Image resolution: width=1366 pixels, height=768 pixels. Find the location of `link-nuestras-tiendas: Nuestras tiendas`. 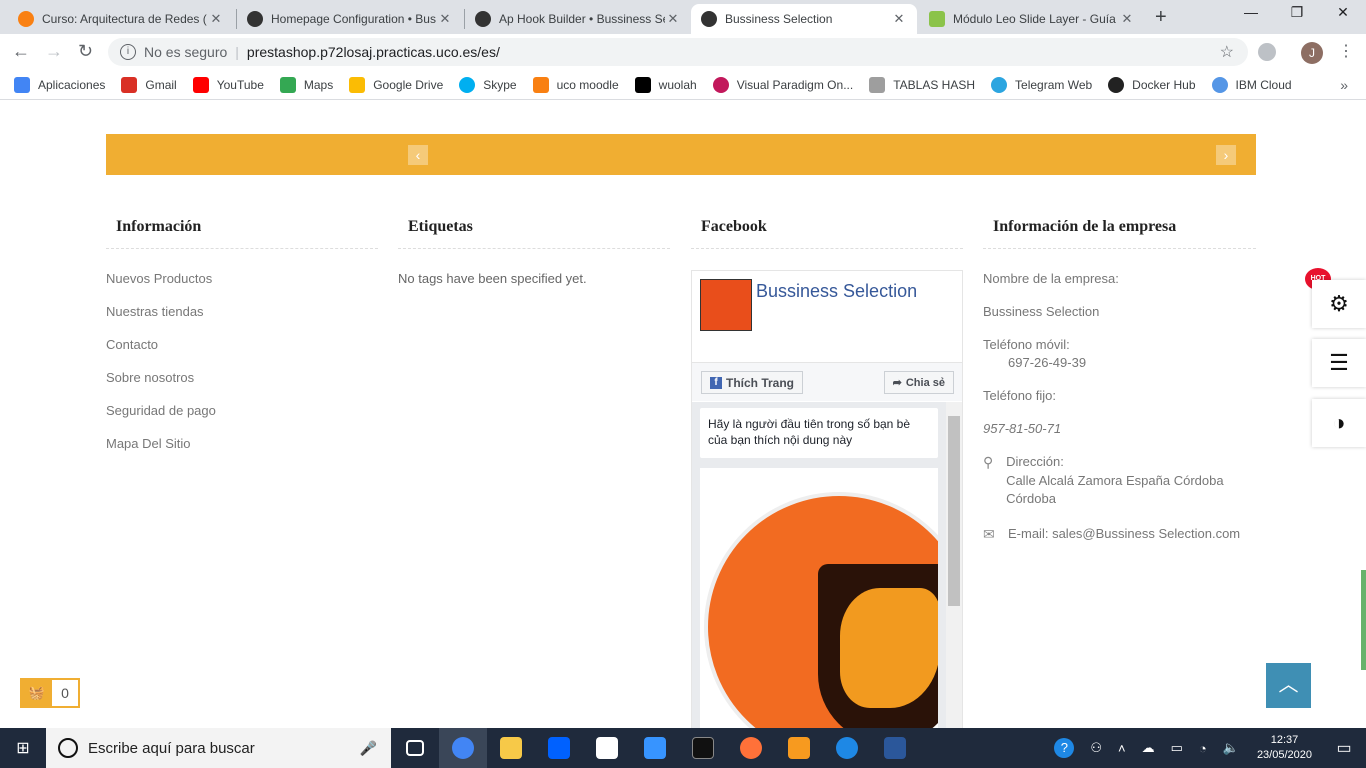

link-nuestras-tiendas: Nuestras tiendas is located at coordinates (242, 320).